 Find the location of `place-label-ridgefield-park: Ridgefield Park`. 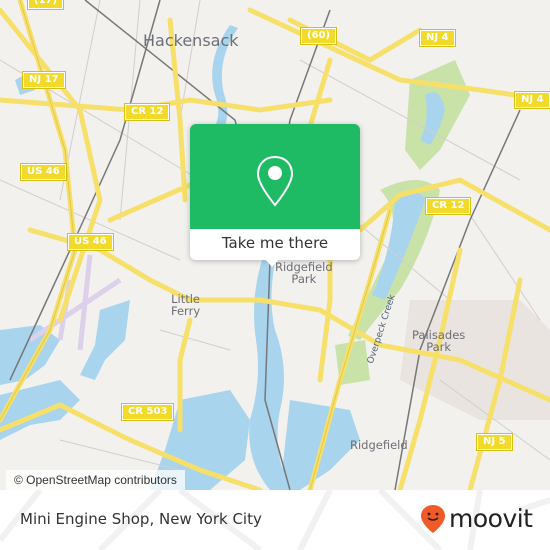

place-label-ridgefield-park: Ridgefield Park is located at coordinates (304, 273).